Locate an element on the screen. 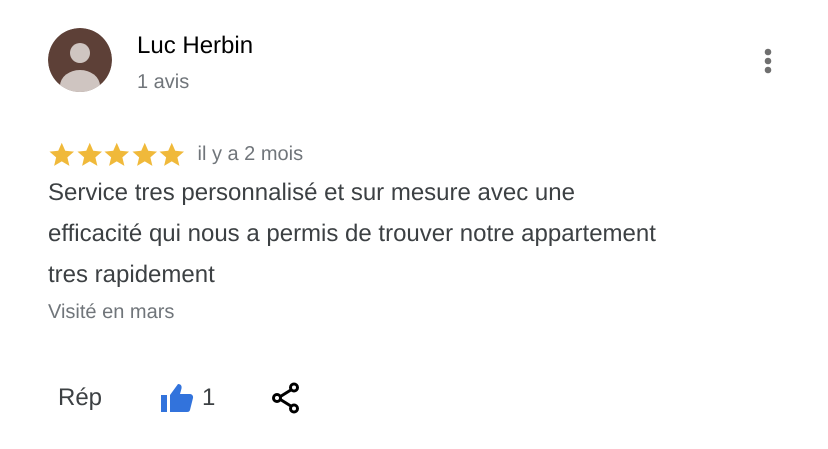  share-icon is located at coordinates (286, 398).